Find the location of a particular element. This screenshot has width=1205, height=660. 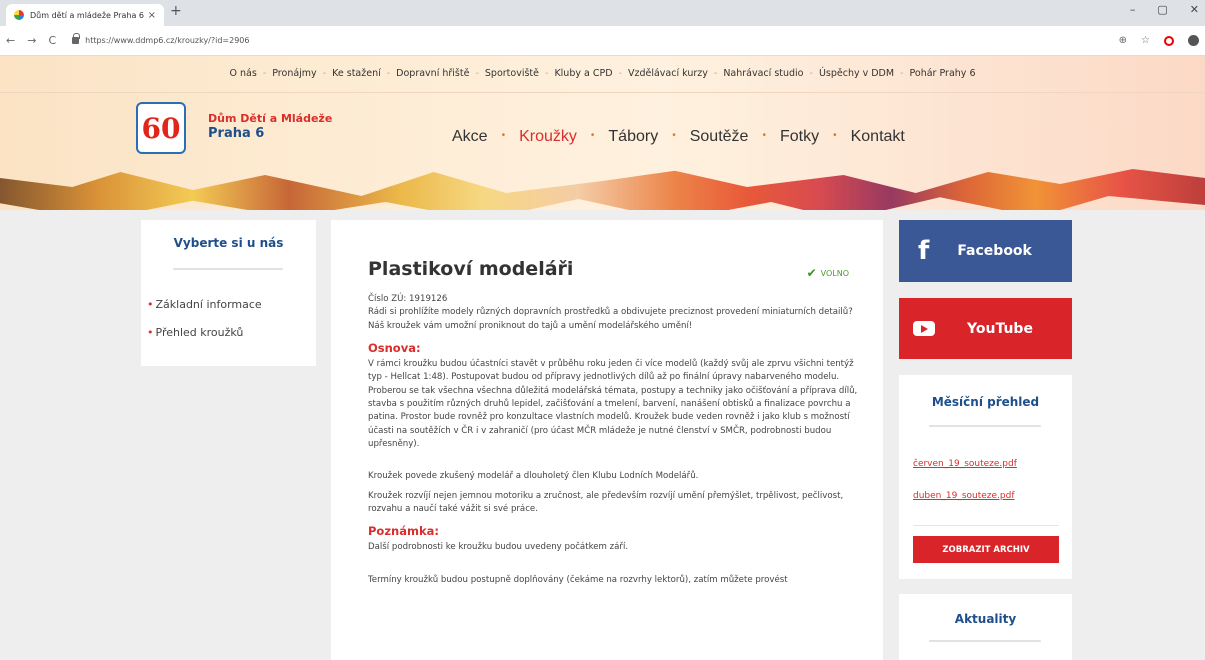

tab-close-icon: × is located at coordinates (152, 15).